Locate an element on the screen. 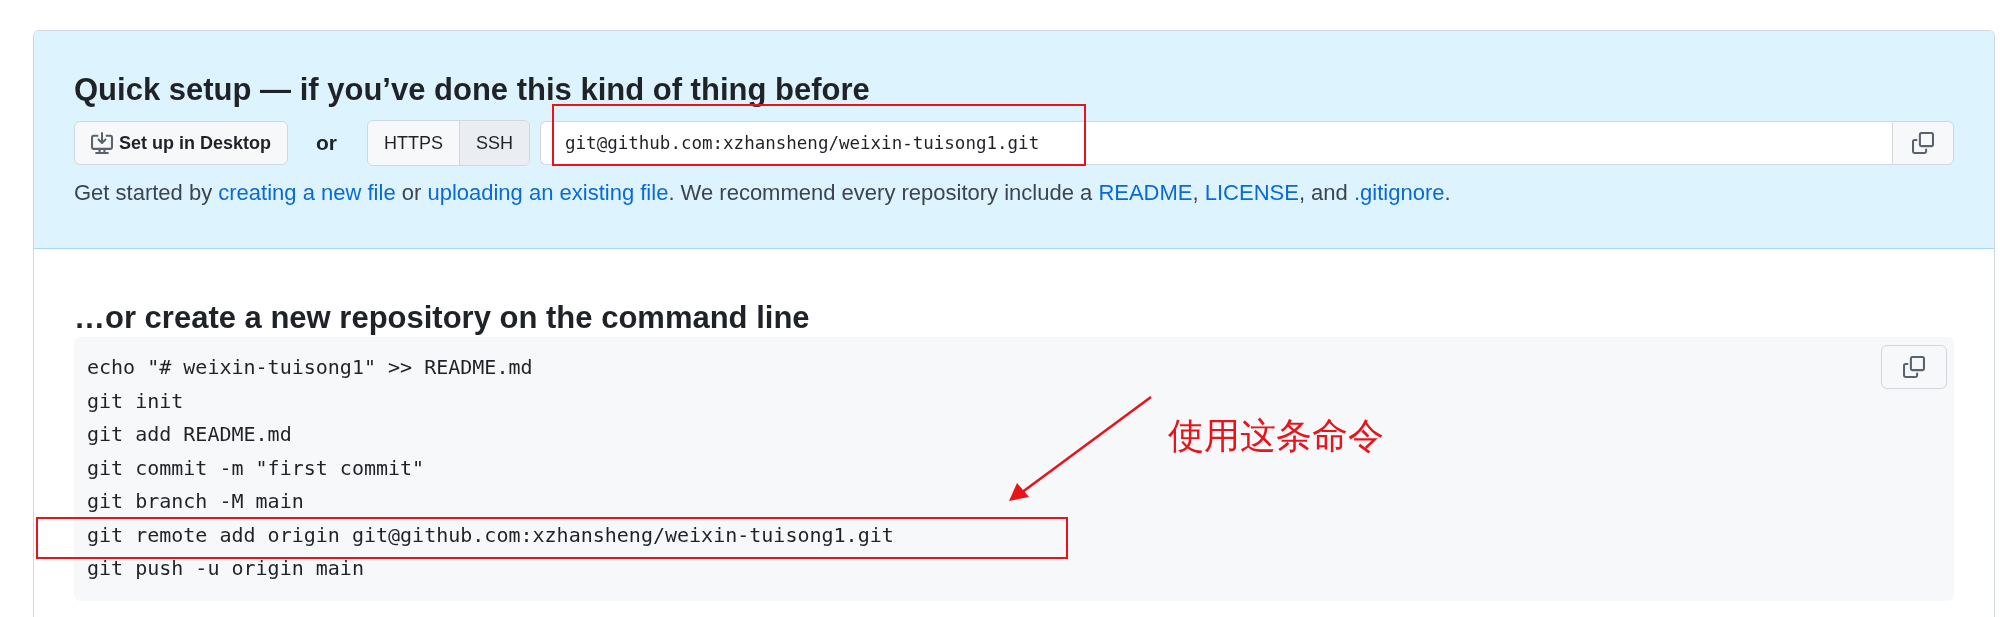  section-title: Quick setup — if you’ve done this kind of thing before is located at coordinates (472, 90).